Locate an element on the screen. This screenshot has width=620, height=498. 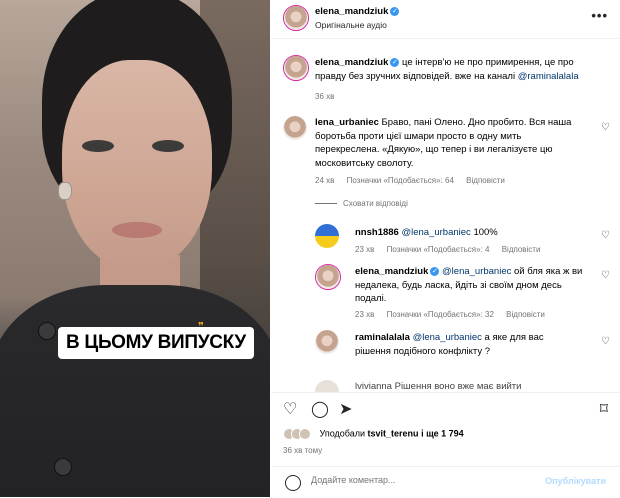
reply-author: elena_mandziuk is located at coordinates (391, 271).